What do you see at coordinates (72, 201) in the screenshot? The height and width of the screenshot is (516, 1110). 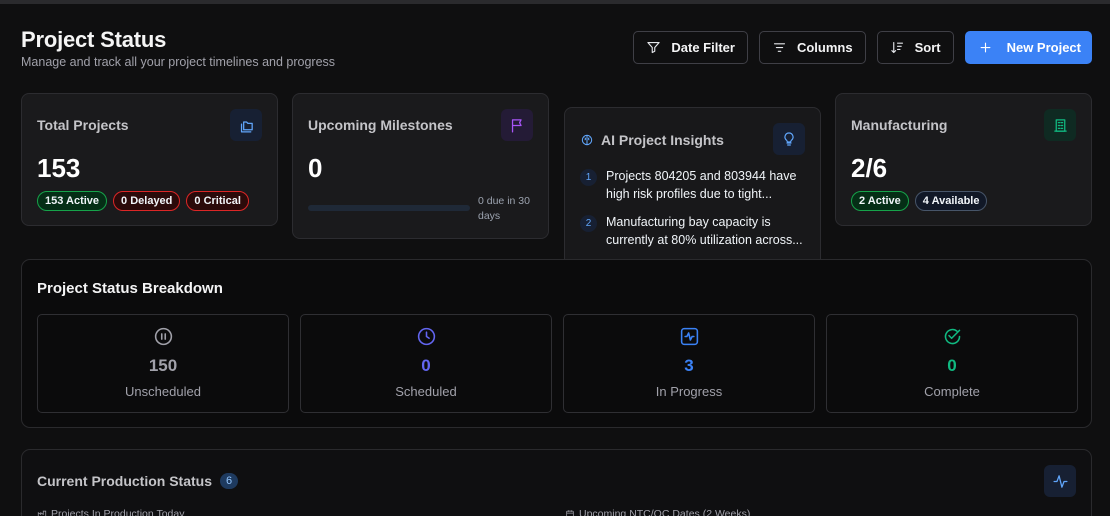 I see `active-badge: 153 Active` at bounding box center [72, 201].